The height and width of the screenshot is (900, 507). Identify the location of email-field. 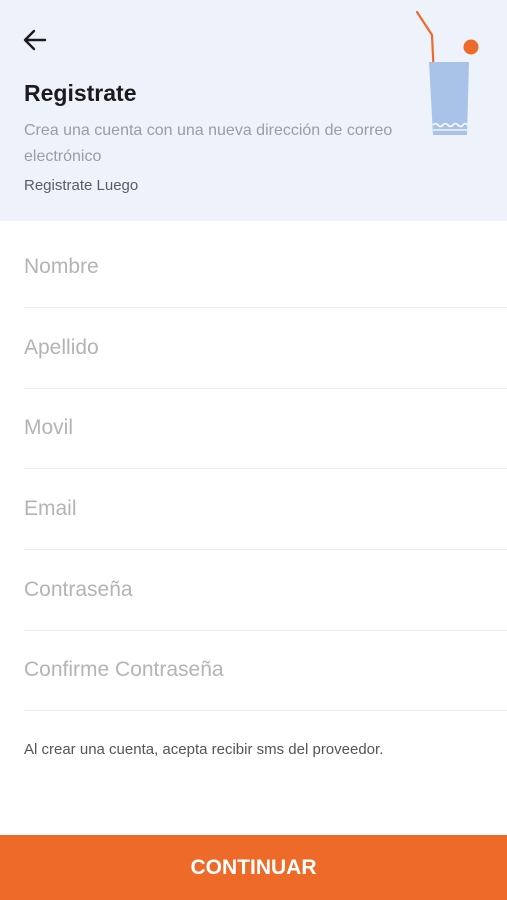
(265, 509).